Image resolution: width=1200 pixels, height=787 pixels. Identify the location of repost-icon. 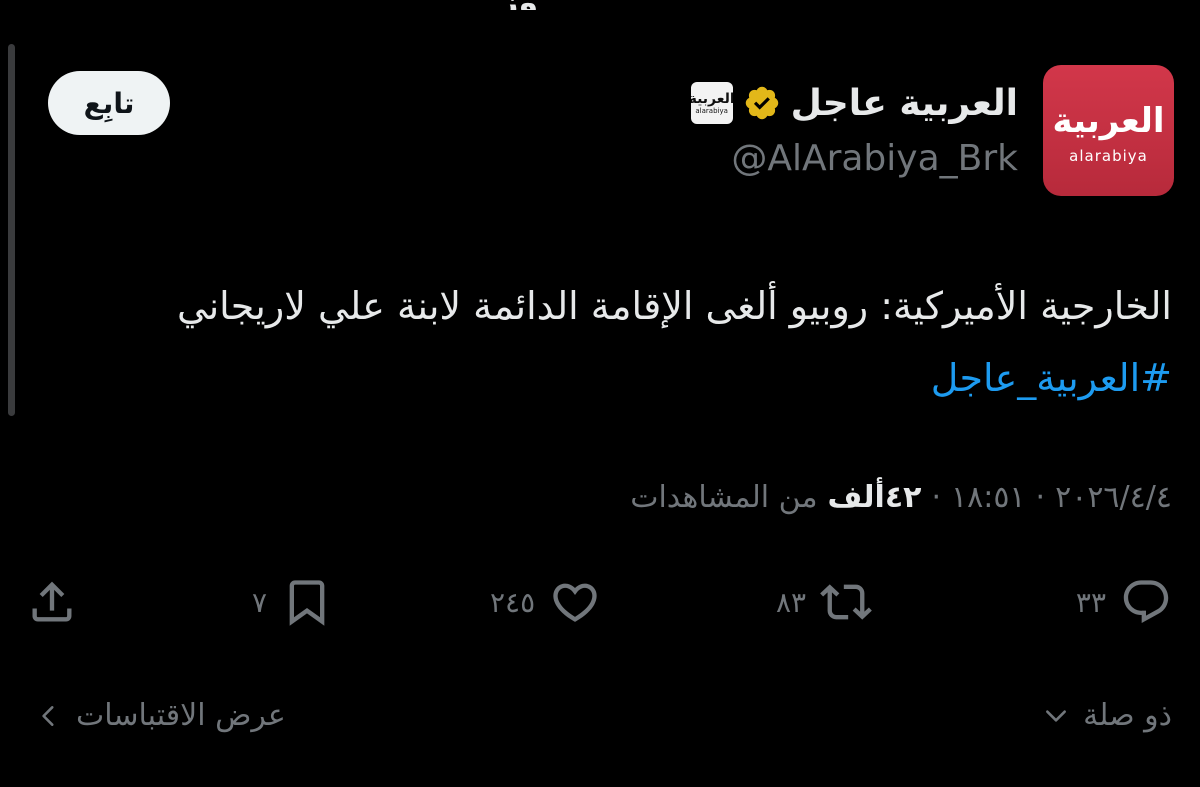
(846, 602).